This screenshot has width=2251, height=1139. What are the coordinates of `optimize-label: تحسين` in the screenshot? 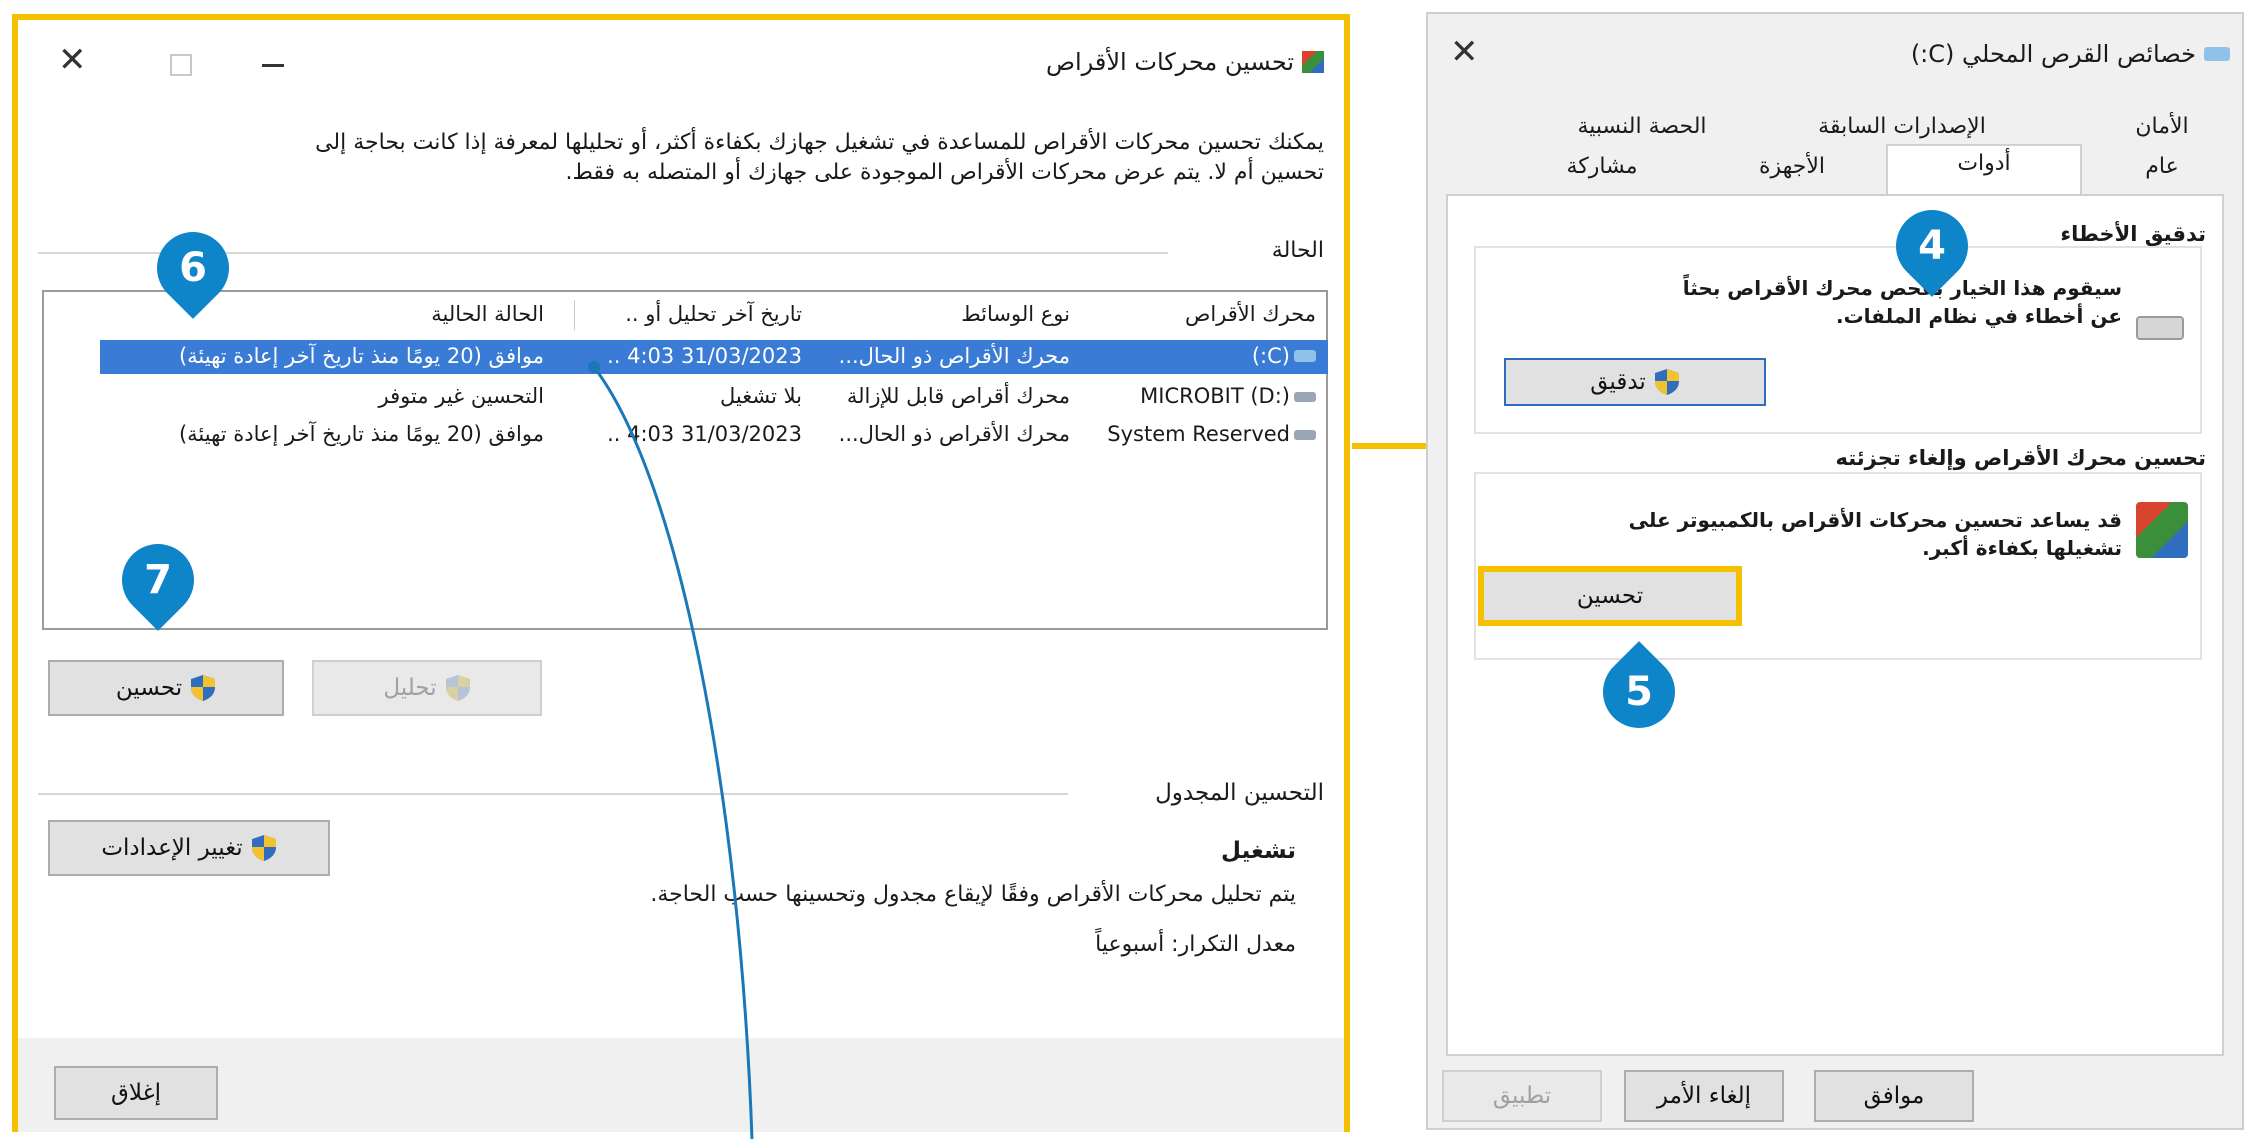 It's located at (149, 688).